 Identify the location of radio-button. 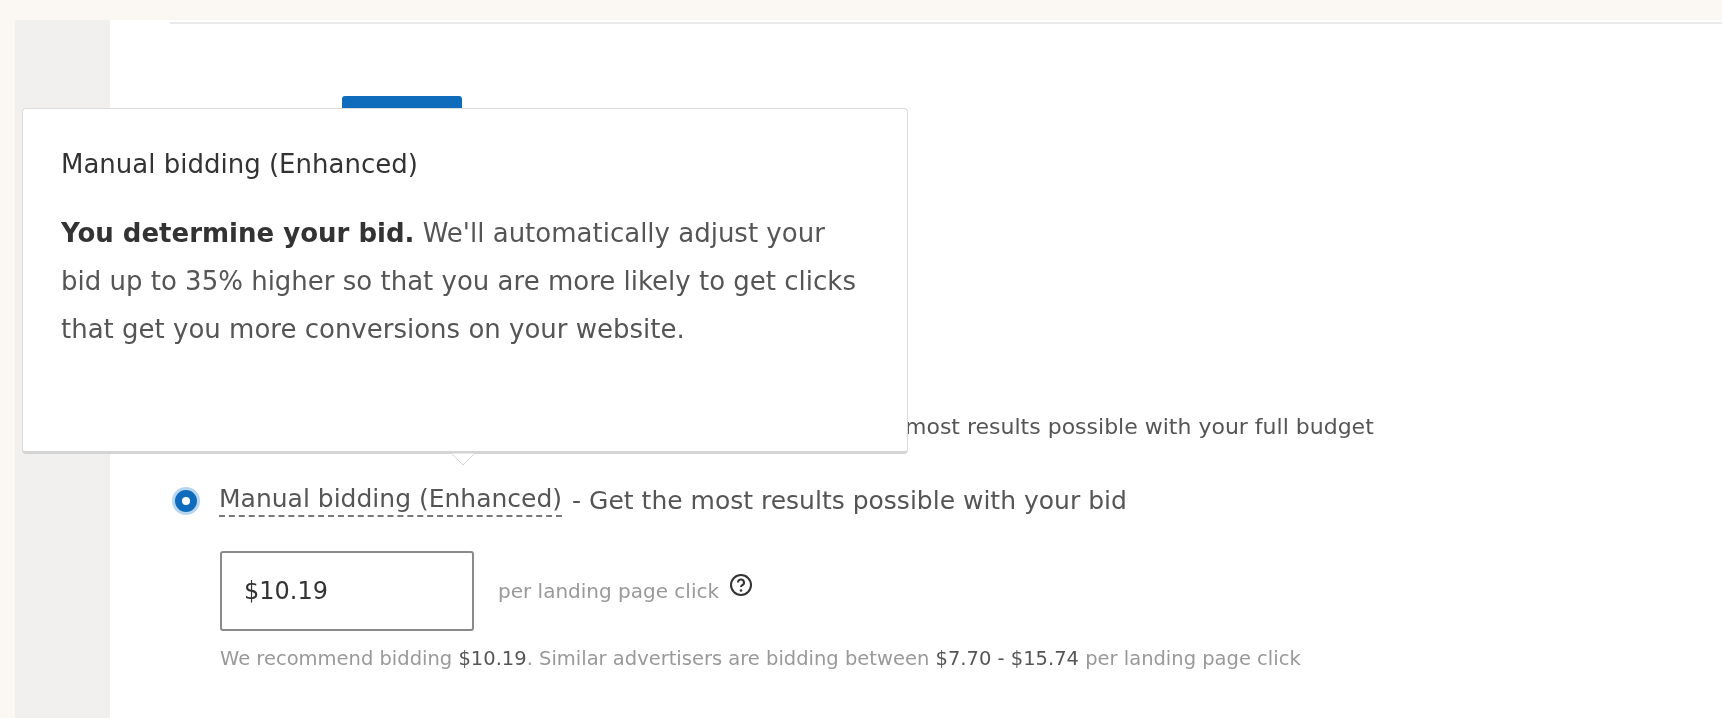
(186, 500).